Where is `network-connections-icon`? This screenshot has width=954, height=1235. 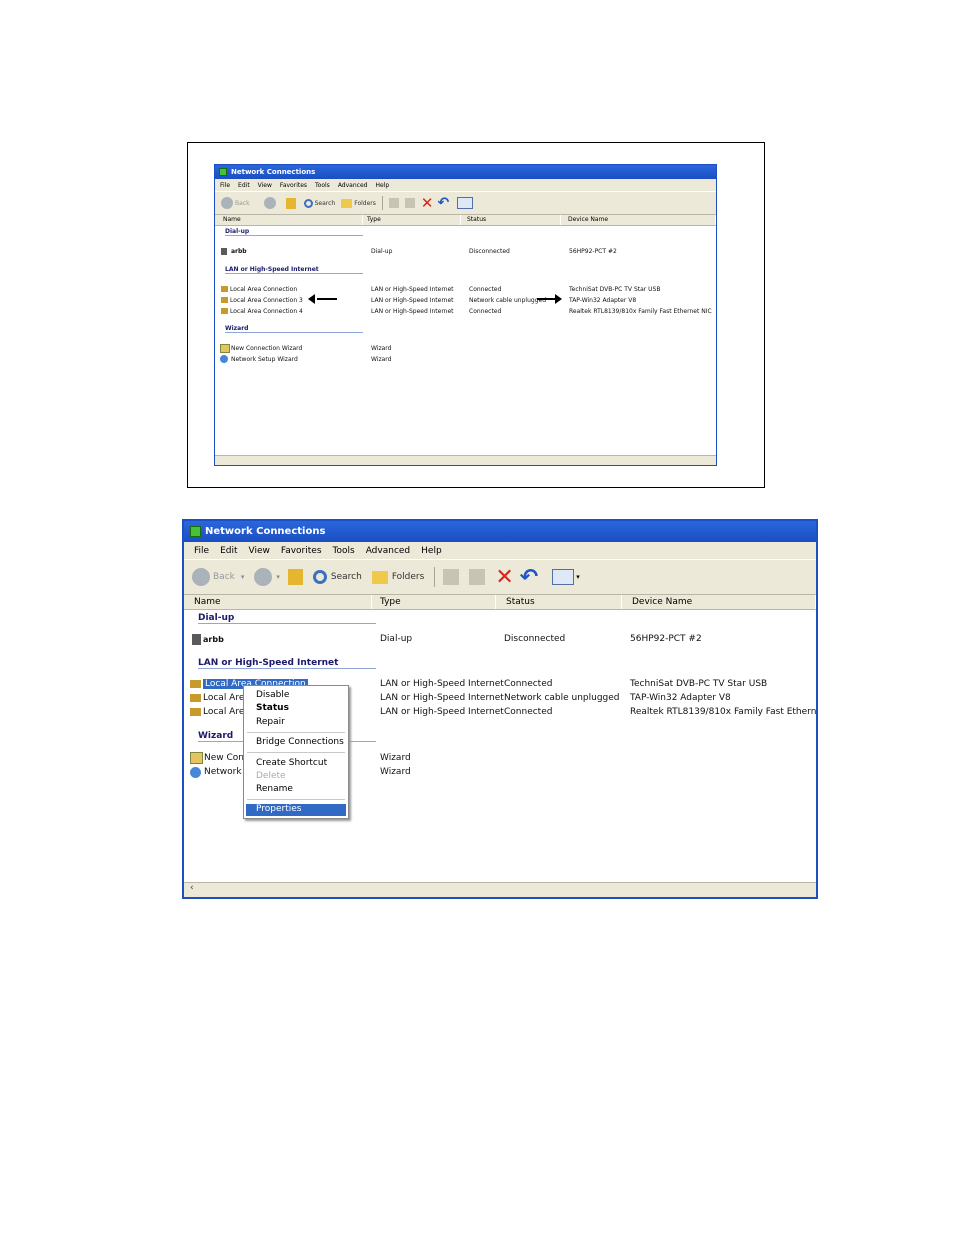 network-connections-icon is located at coordinates (195, 531).